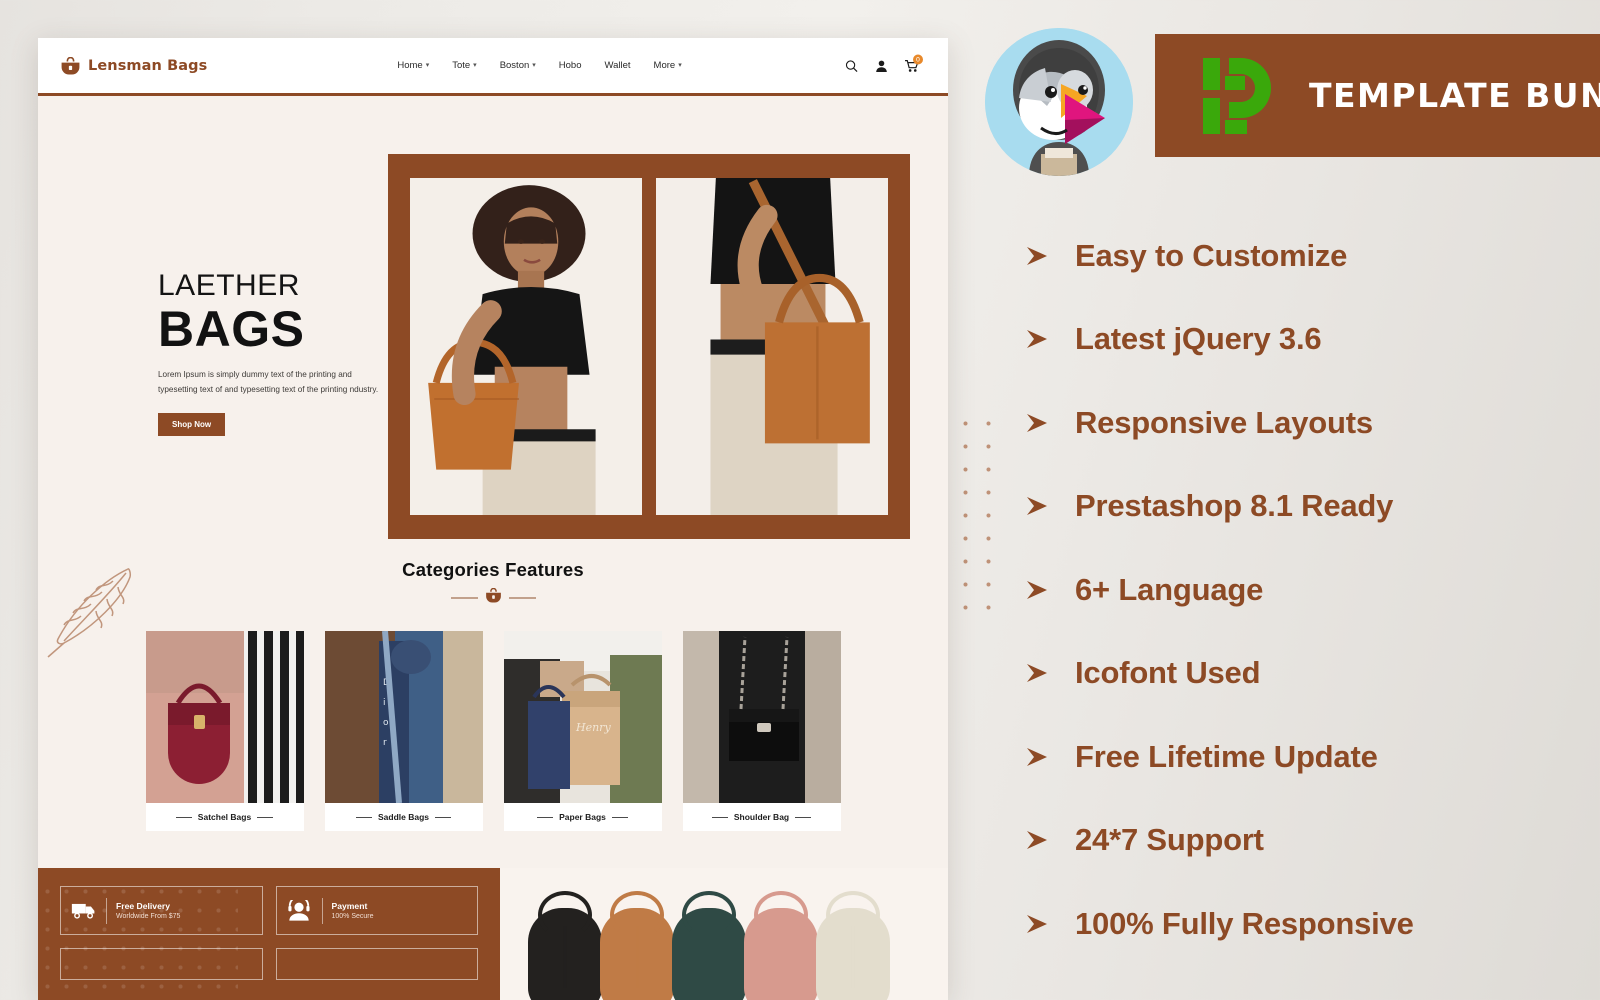 The height and width of the screenshot is (1000, 1600). I want to click on nav-label: Hobo, so click(570, 65).